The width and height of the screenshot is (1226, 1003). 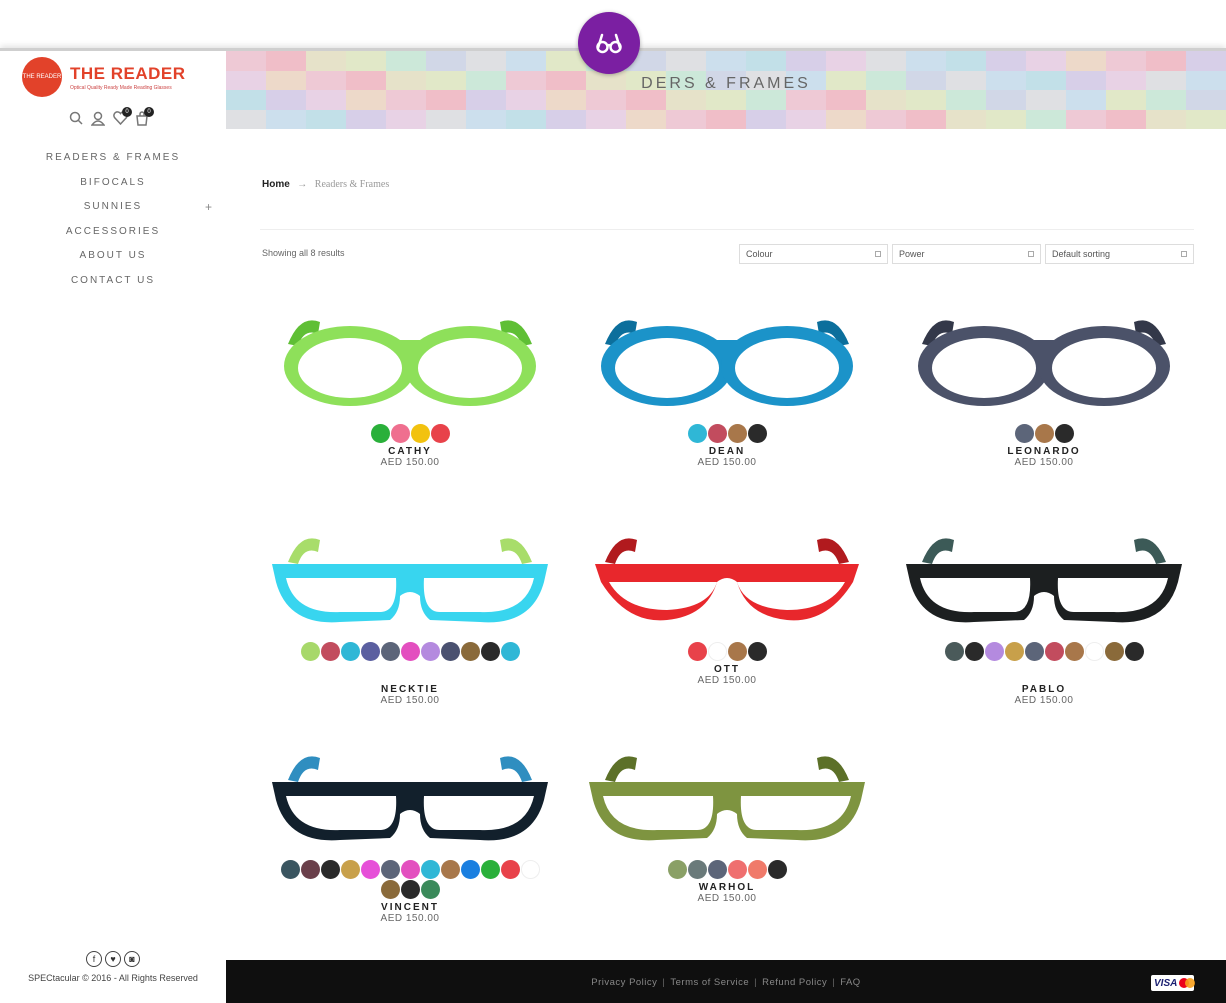 I want to click on product-card: CATHY AED 150.00, so click(x=410, y=403).